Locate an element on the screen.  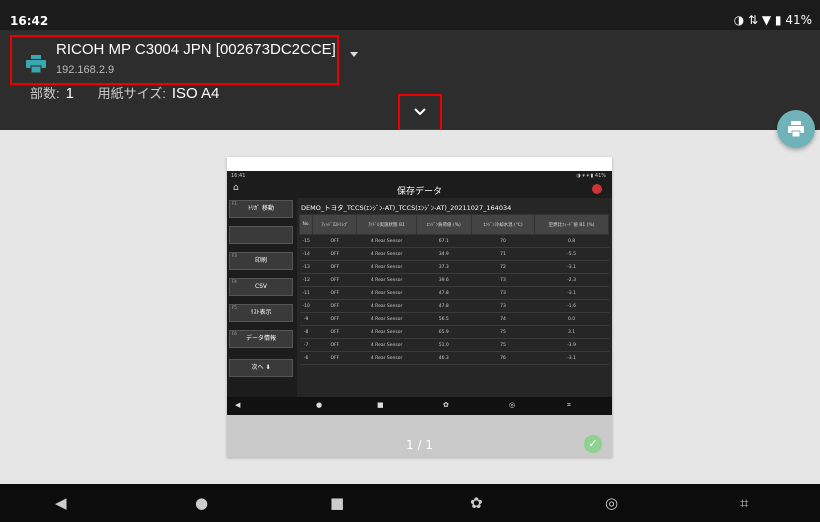
copies-label: 部数: is located at coordinates (45, 93).